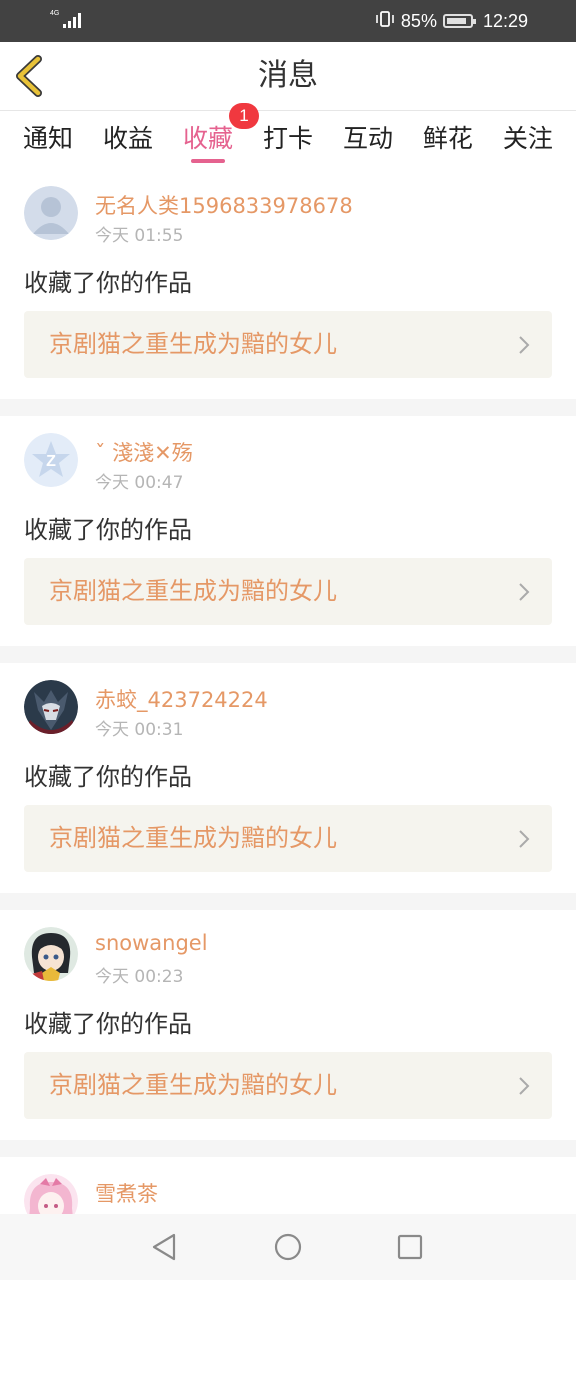 This screenshot has height=1387, width=576. Describe the element at coordinates (288, 21) in the screenshot. I see `status-bar: 4G 85% 12:29` at that location.